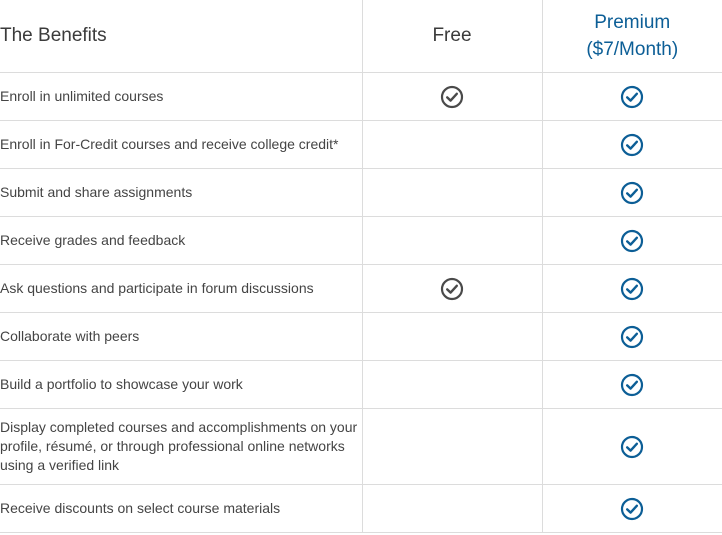  I want to click on table-row: Enroll in unlimited courses, so click(361, 96).